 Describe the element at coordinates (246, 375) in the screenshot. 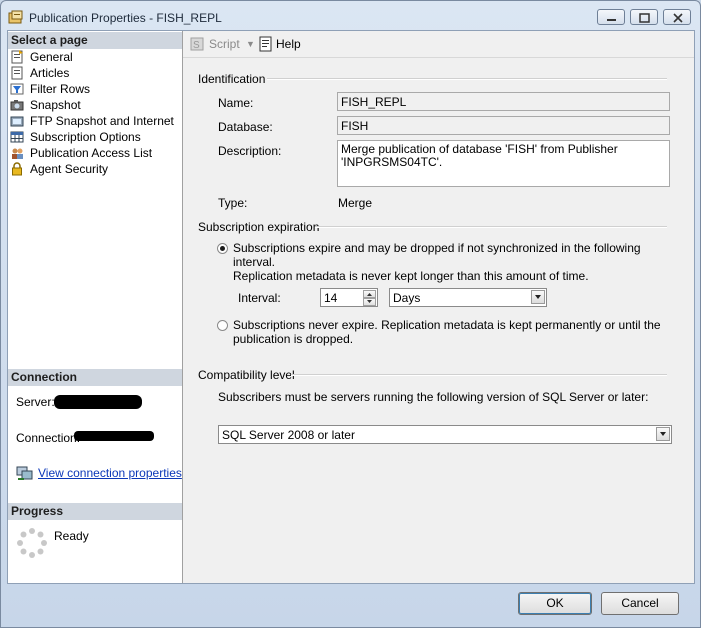

I see `compatibility-level-header: Compatibility level` at that location.